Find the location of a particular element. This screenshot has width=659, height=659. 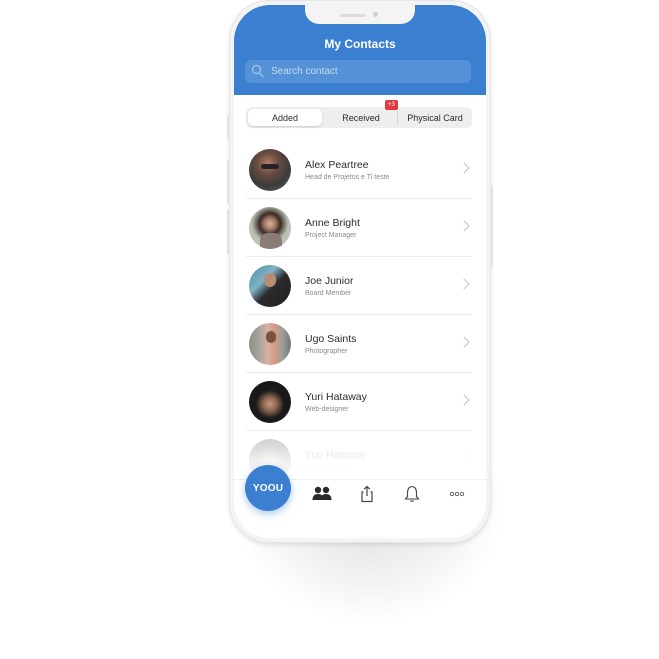

volume-up-button is located at coordinates (228, 182).